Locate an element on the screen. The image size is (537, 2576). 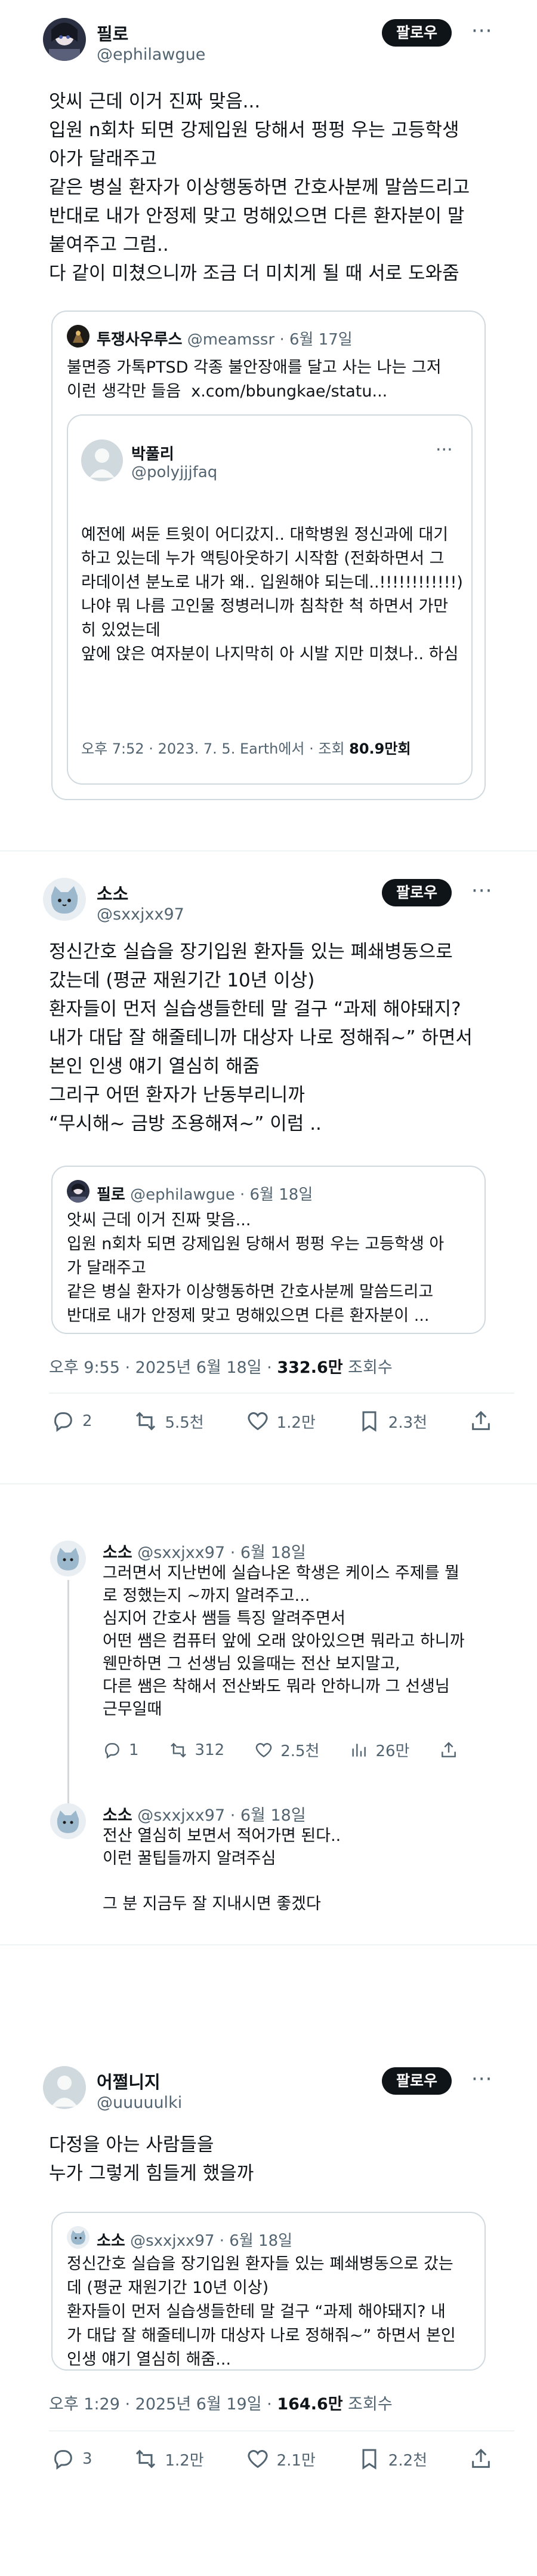
reply-count: 2 is located at coordinates (87, 1421).